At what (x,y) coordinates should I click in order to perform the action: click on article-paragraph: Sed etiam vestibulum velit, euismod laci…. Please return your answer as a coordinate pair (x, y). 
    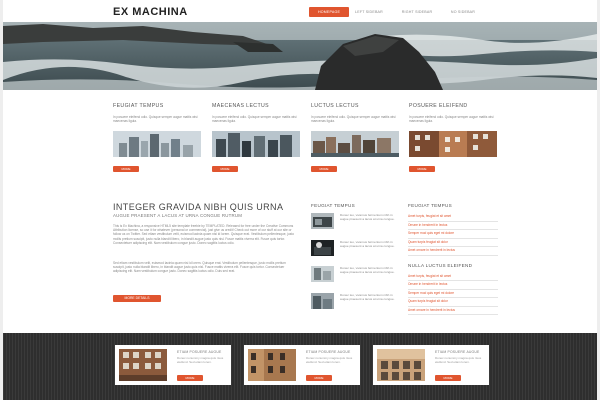
    Looking at the image, I should click on (199, 267).